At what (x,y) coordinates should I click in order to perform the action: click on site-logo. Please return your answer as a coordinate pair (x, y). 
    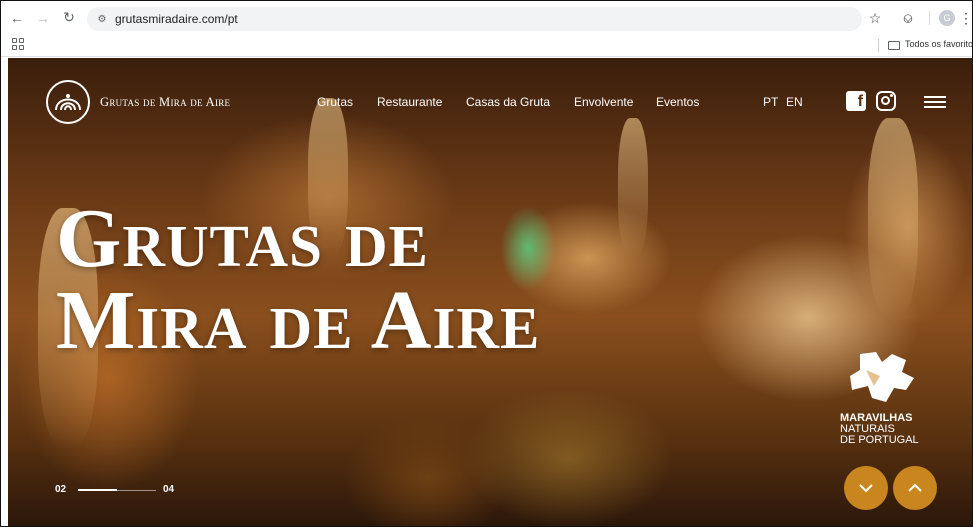
    Looking at the image, I should click on (68, 102).